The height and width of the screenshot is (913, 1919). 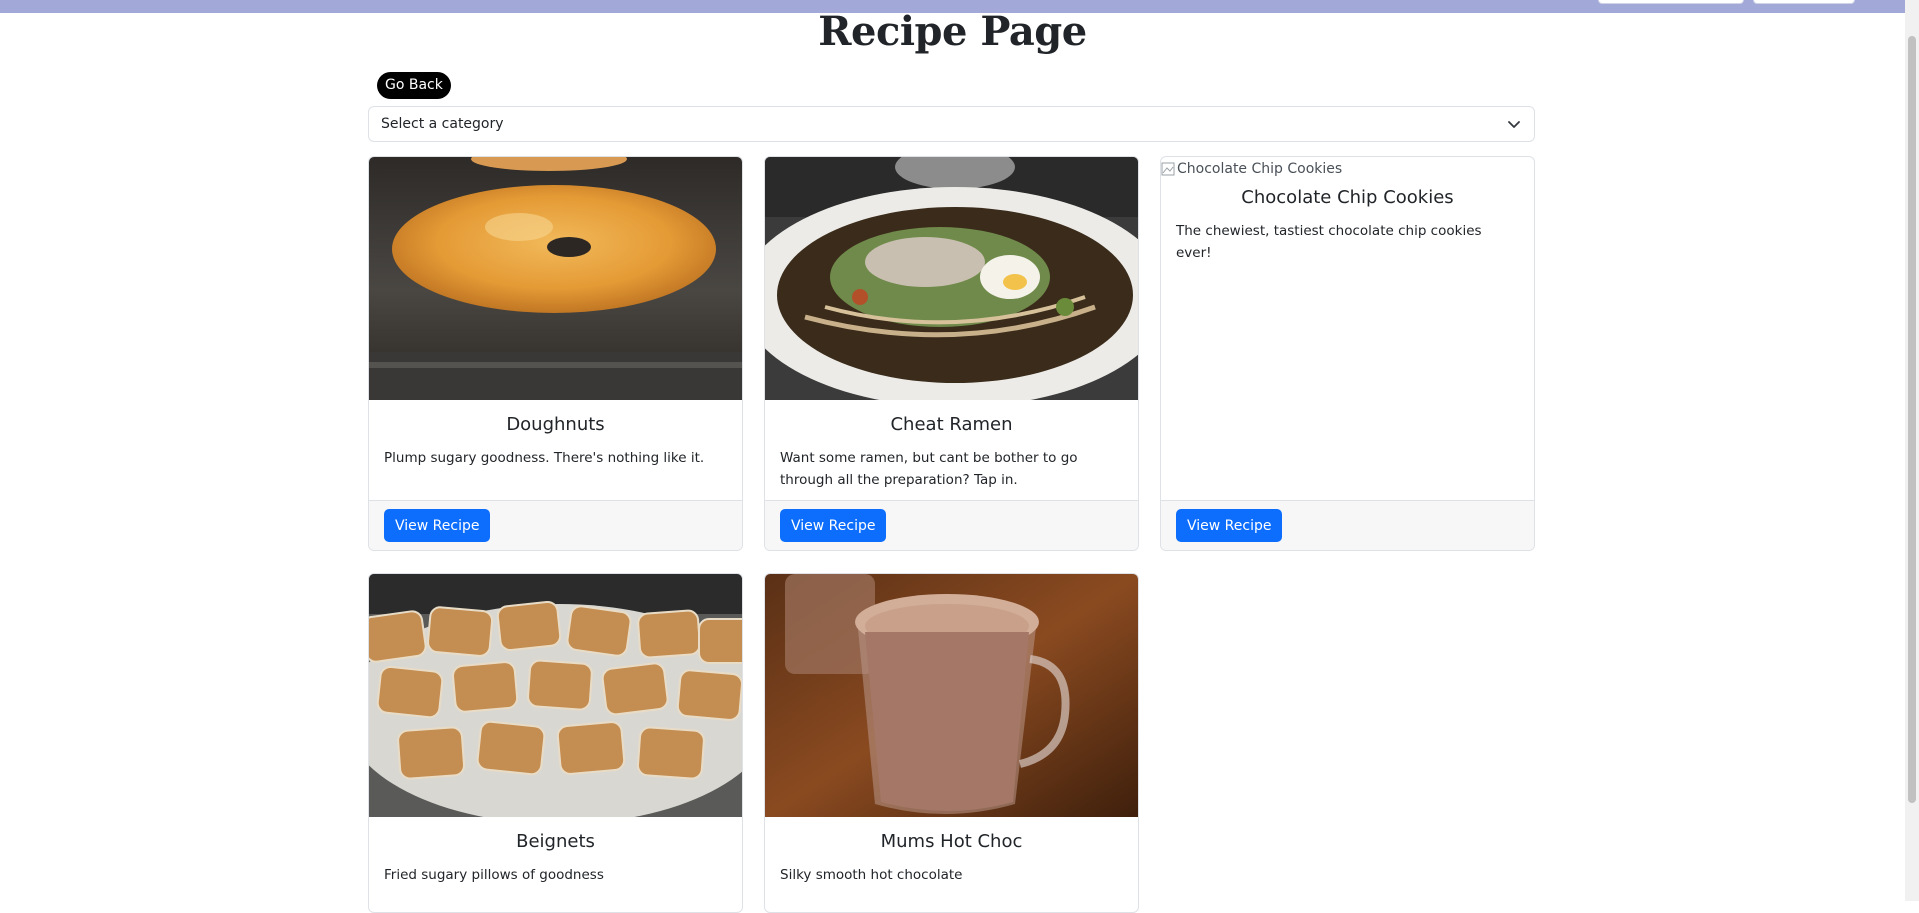 What do you see at coordinates (951, 841) in the screenshot?
I see `recipe-title: Mums Hot Choc` at bounding box center [951, 841].